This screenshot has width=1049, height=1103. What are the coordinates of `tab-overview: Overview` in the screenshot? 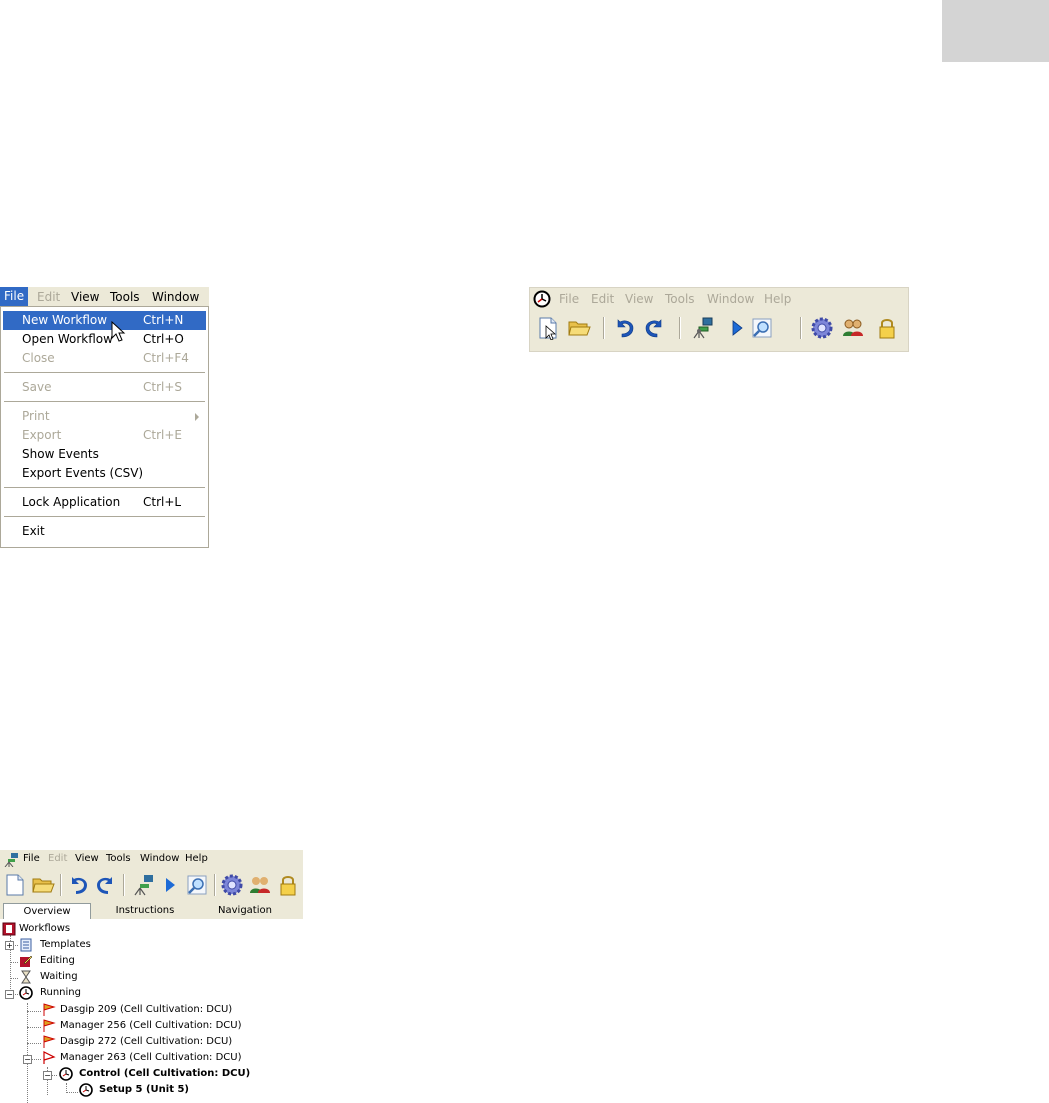 It's located at (47, 911).